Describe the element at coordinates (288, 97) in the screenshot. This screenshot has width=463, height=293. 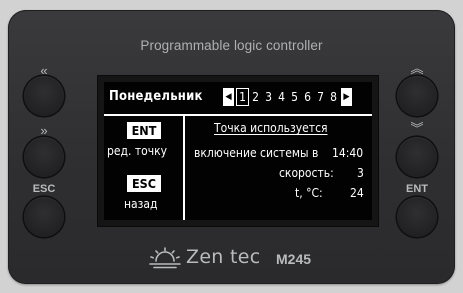
I see `point-tabs: 1 2 3 4 5 6 7 8` at that location.